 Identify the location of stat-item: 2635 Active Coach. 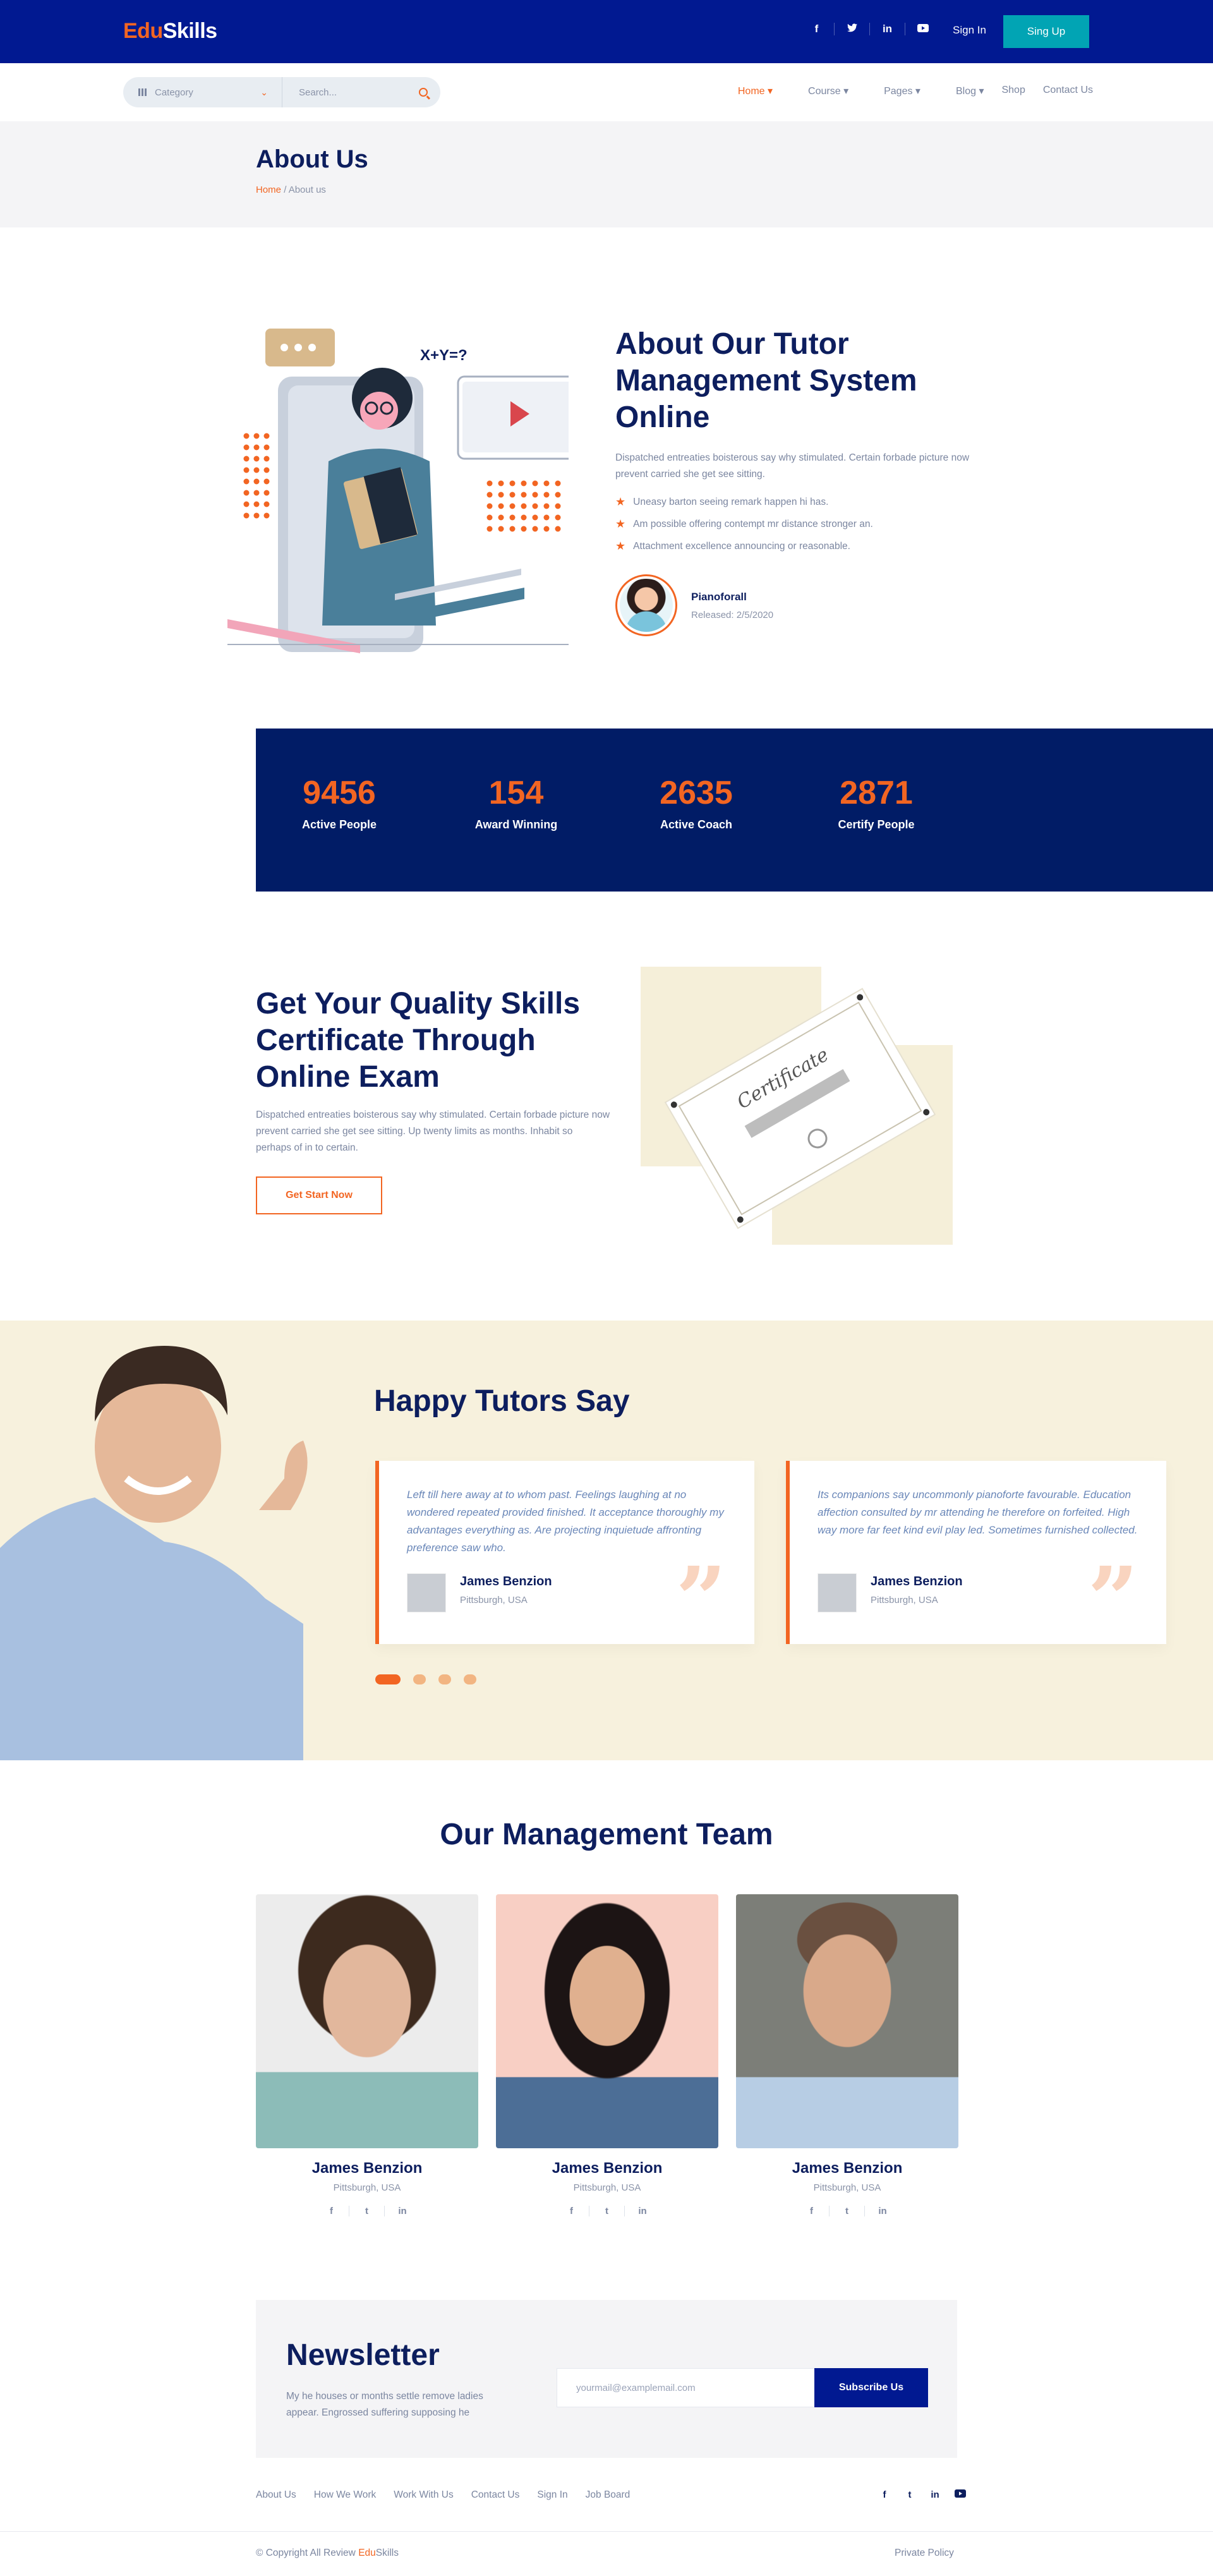
(696, 803).